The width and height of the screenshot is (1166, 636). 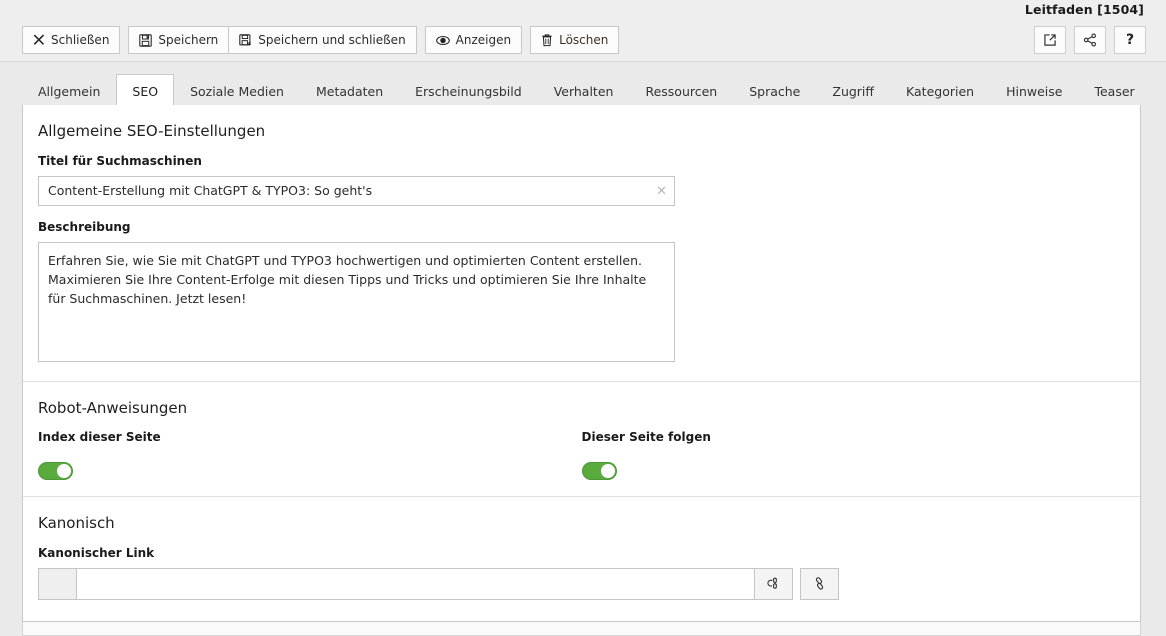 What do you see at coordinates (55, 471) in the screenshot?
I see `robots-index-toggle` at bounding box center [55, 471].